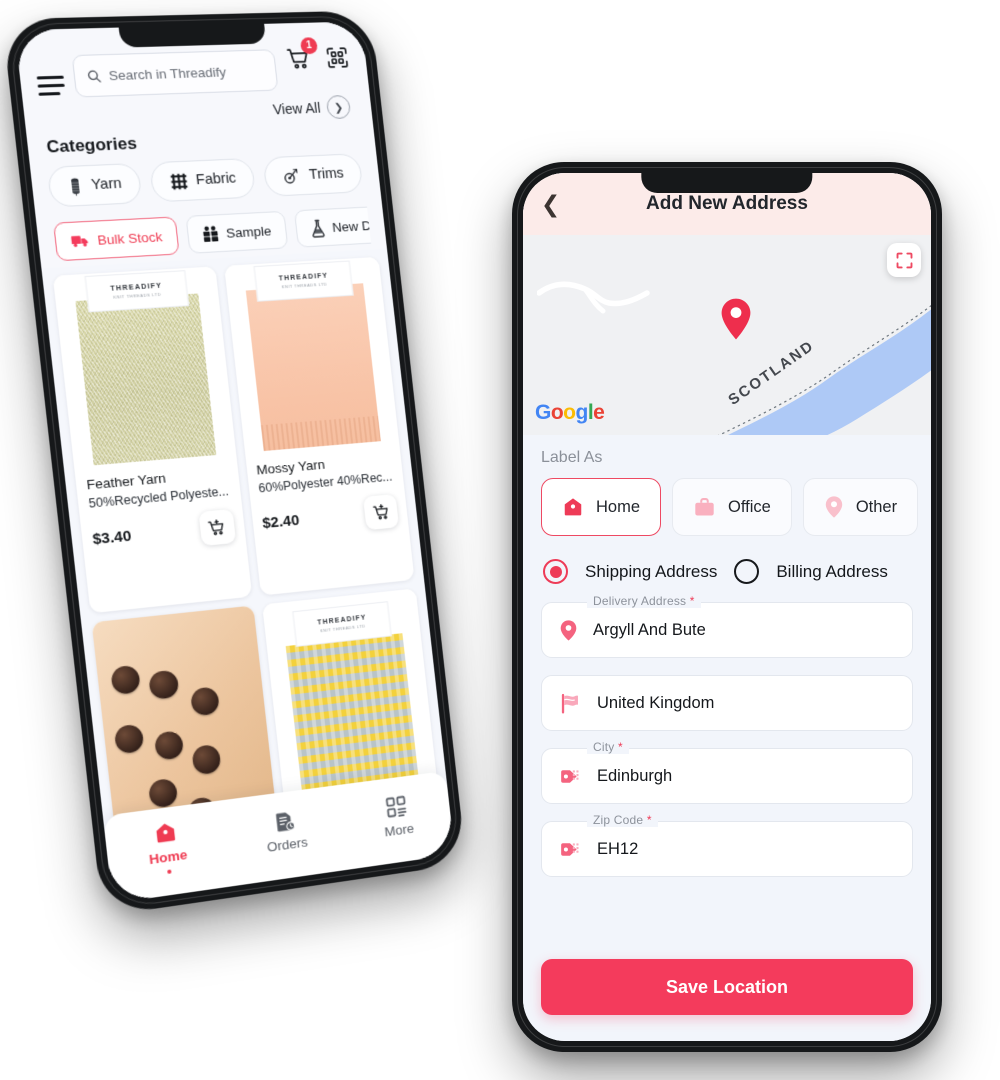  I want to click on filter-label: Sample, so click(249, 231).